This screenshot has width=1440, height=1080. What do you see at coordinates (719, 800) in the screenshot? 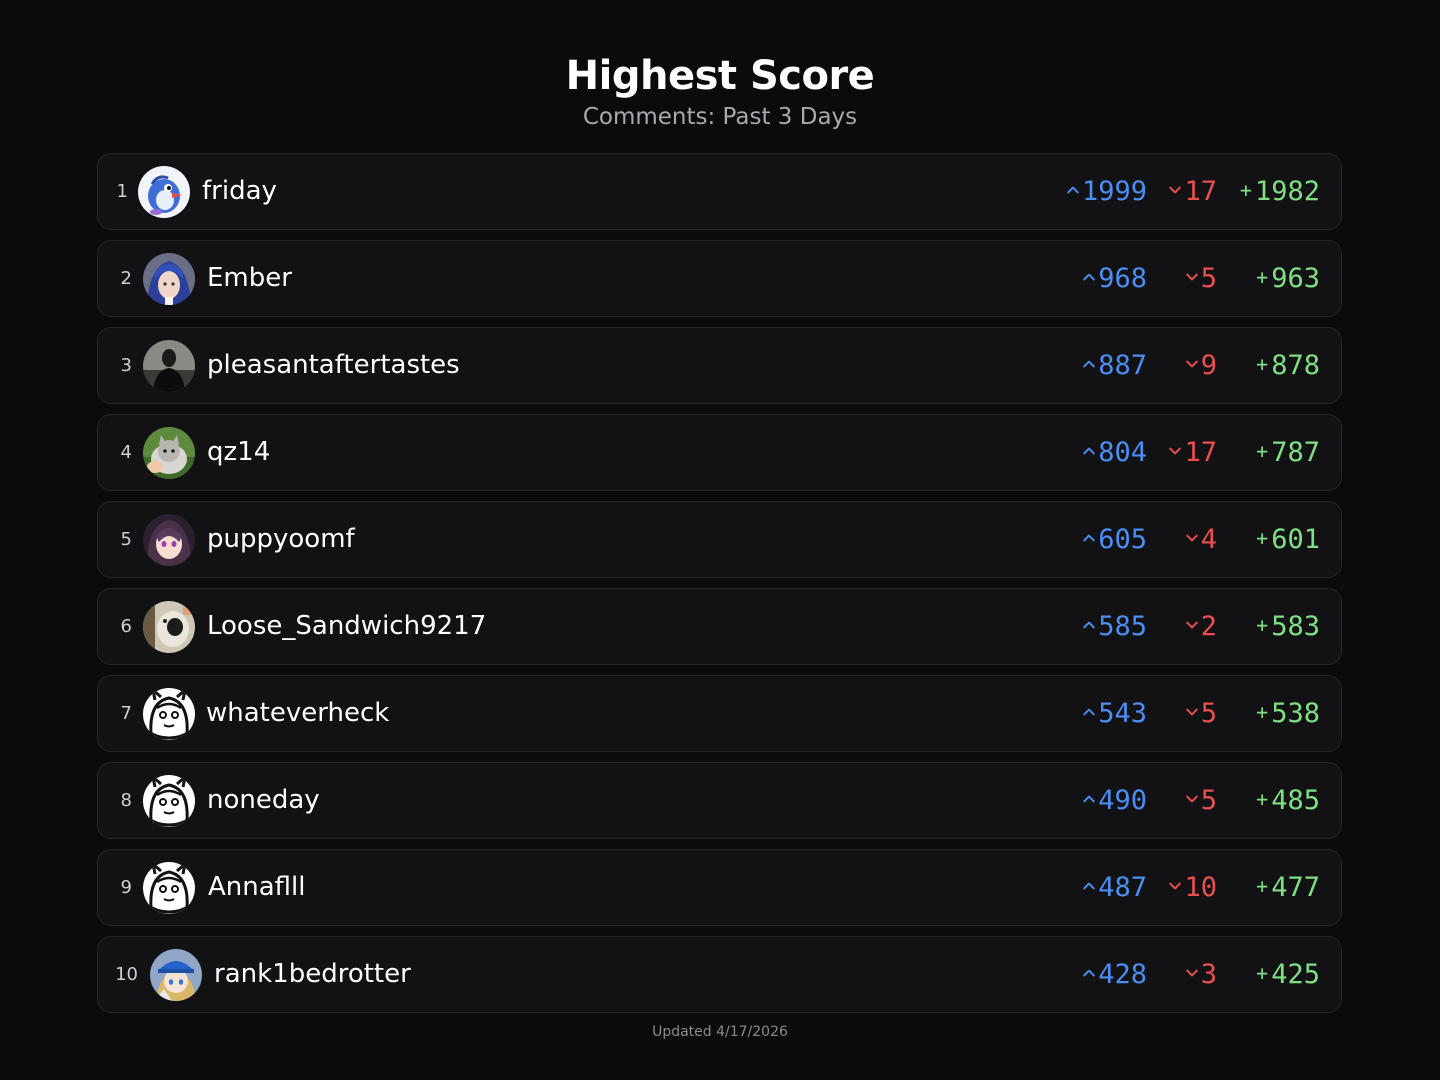
I see `leaderboard-row: 8 noneday 490 5 +485` at bounding box center [719, 800].